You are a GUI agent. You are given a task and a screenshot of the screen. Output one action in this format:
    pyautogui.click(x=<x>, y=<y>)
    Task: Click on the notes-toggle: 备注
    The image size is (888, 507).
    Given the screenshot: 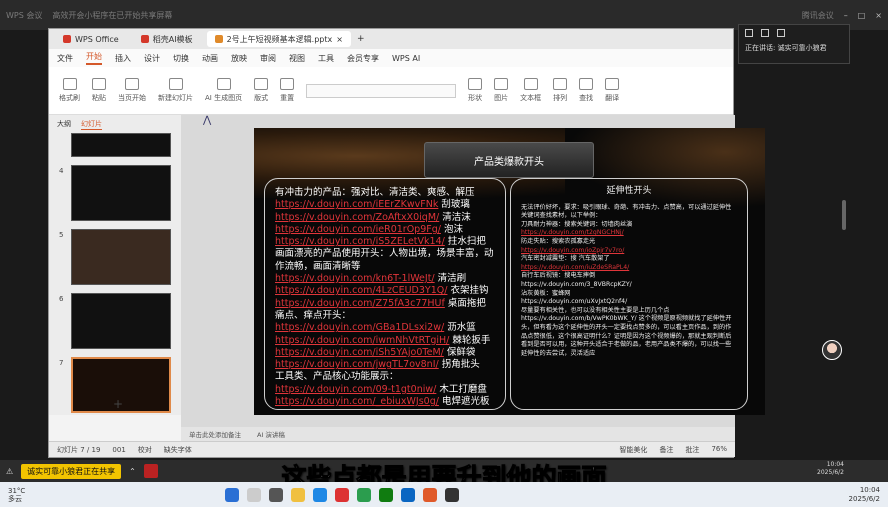 What is the action you would take?
    pyautogui.click(x=666, y=450)
    